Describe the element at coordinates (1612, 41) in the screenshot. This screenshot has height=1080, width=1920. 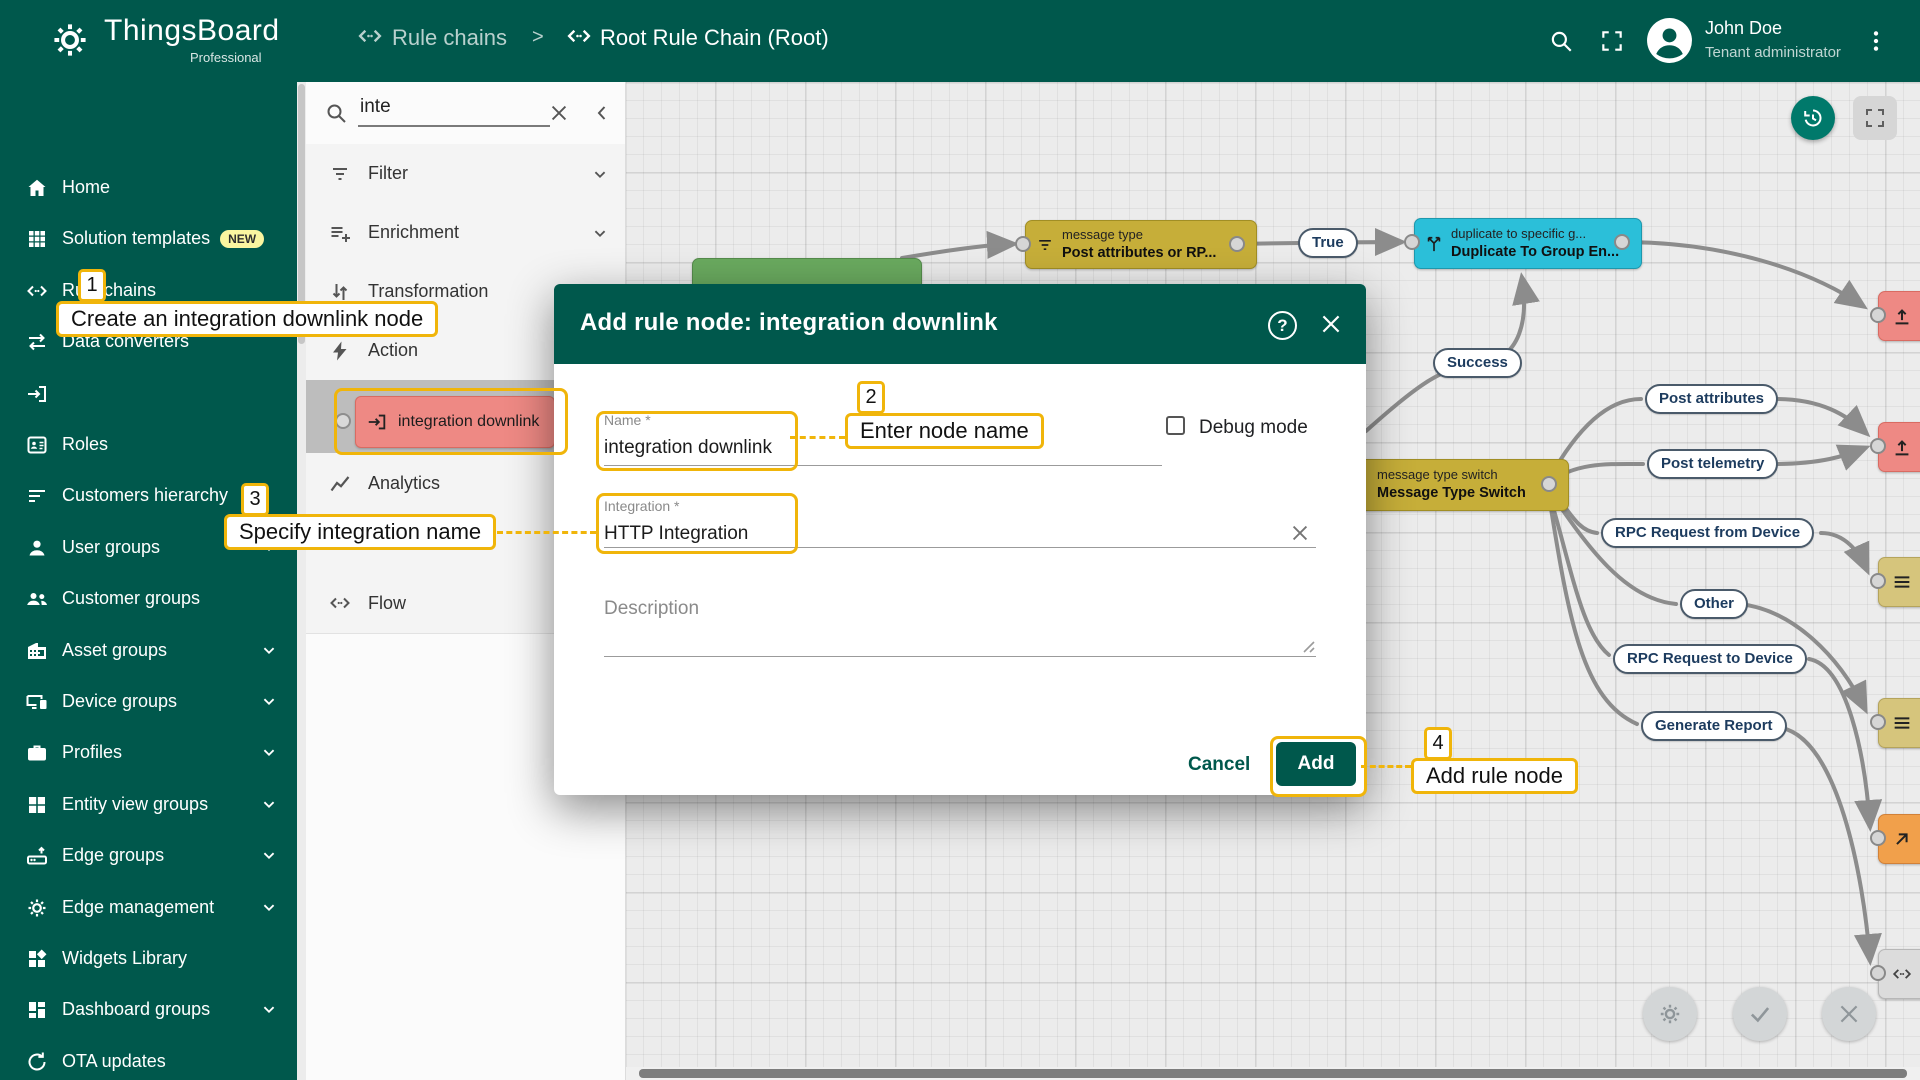
I see `fullscreen-icon` at that location.